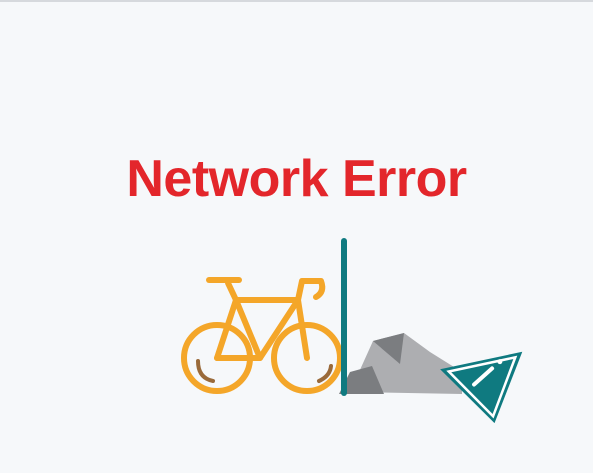  I want to click on rock-icon, so click(400, 363).